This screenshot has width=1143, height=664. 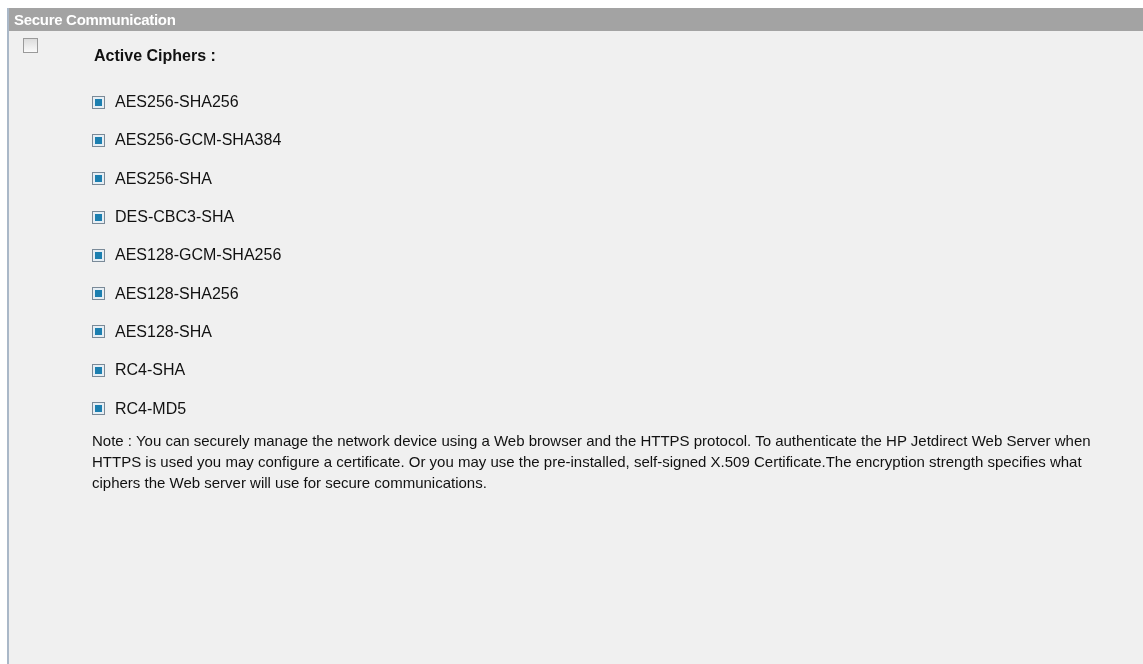 What do you see at coordinates (198, 140) in the screenshot?
I see `cipher-label: AES256-GCM-SHA384` at bounding box center [198, 140].